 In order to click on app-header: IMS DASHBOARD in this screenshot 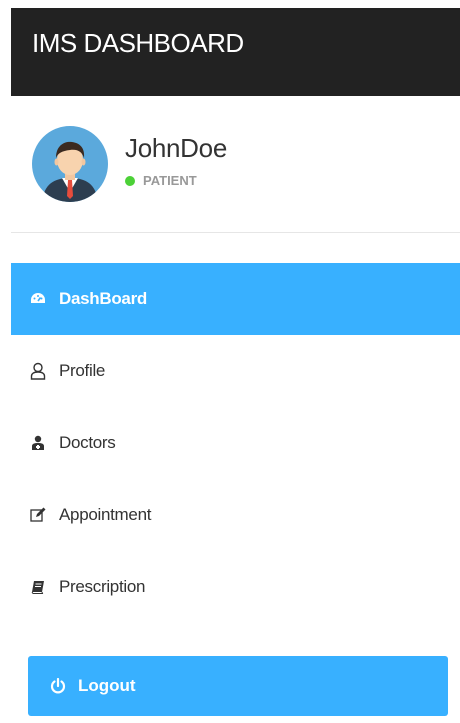, I will do `click(235, 52)`.